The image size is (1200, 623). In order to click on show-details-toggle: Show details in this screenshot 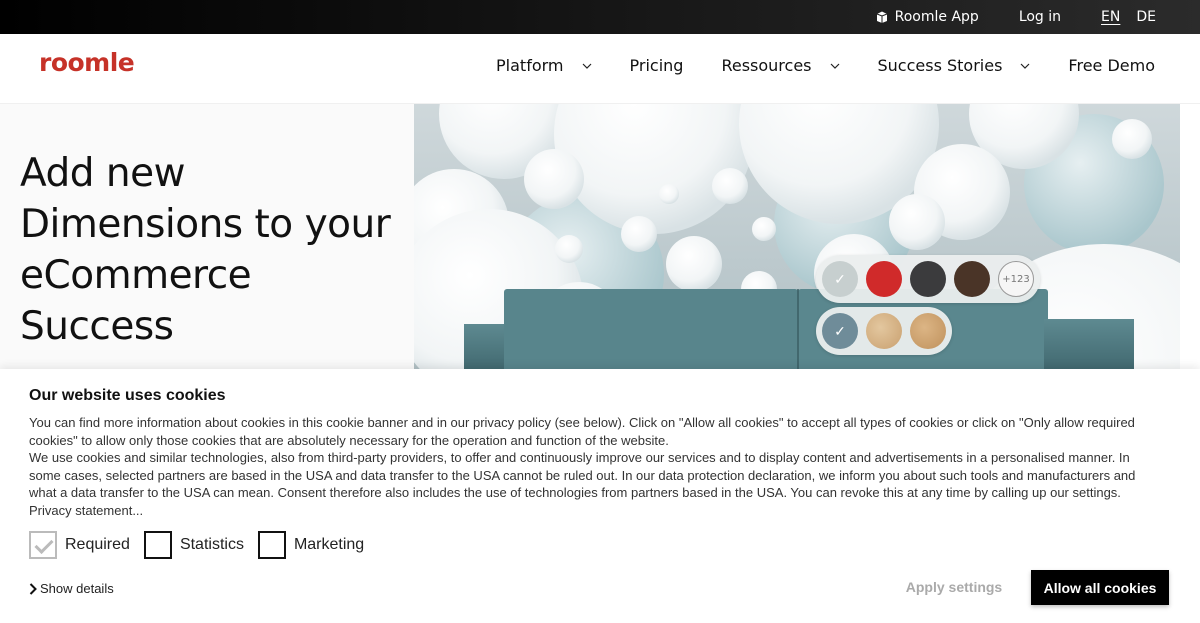, I will do `click(71, 588)`.